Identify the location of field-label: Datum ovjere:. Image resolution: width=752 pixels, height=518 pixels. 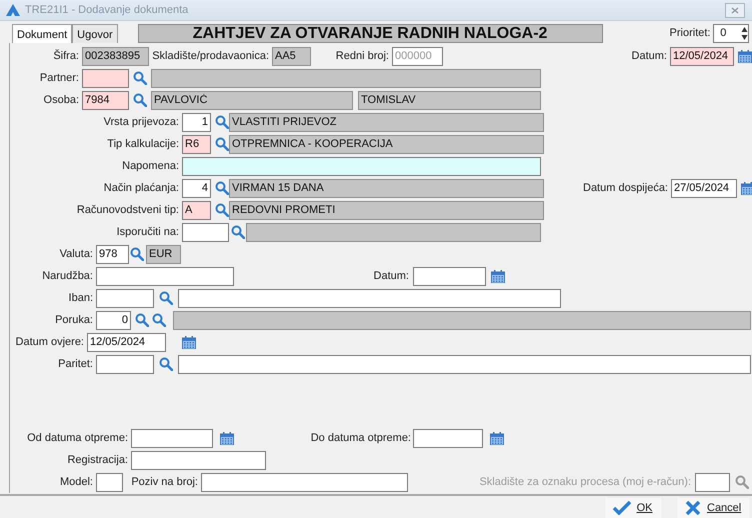
(49, 342).